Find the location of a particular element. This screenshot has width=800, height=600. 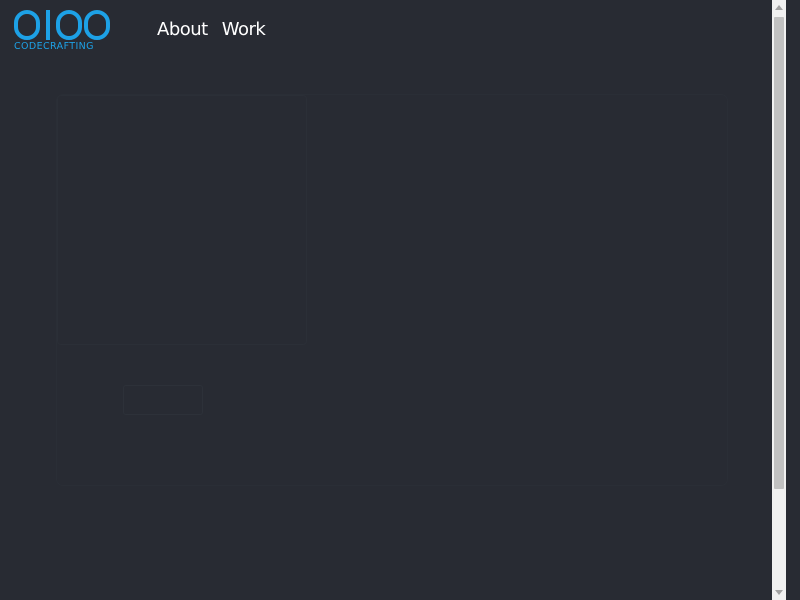

hero-button-faded is located at coordinates (163, 400).